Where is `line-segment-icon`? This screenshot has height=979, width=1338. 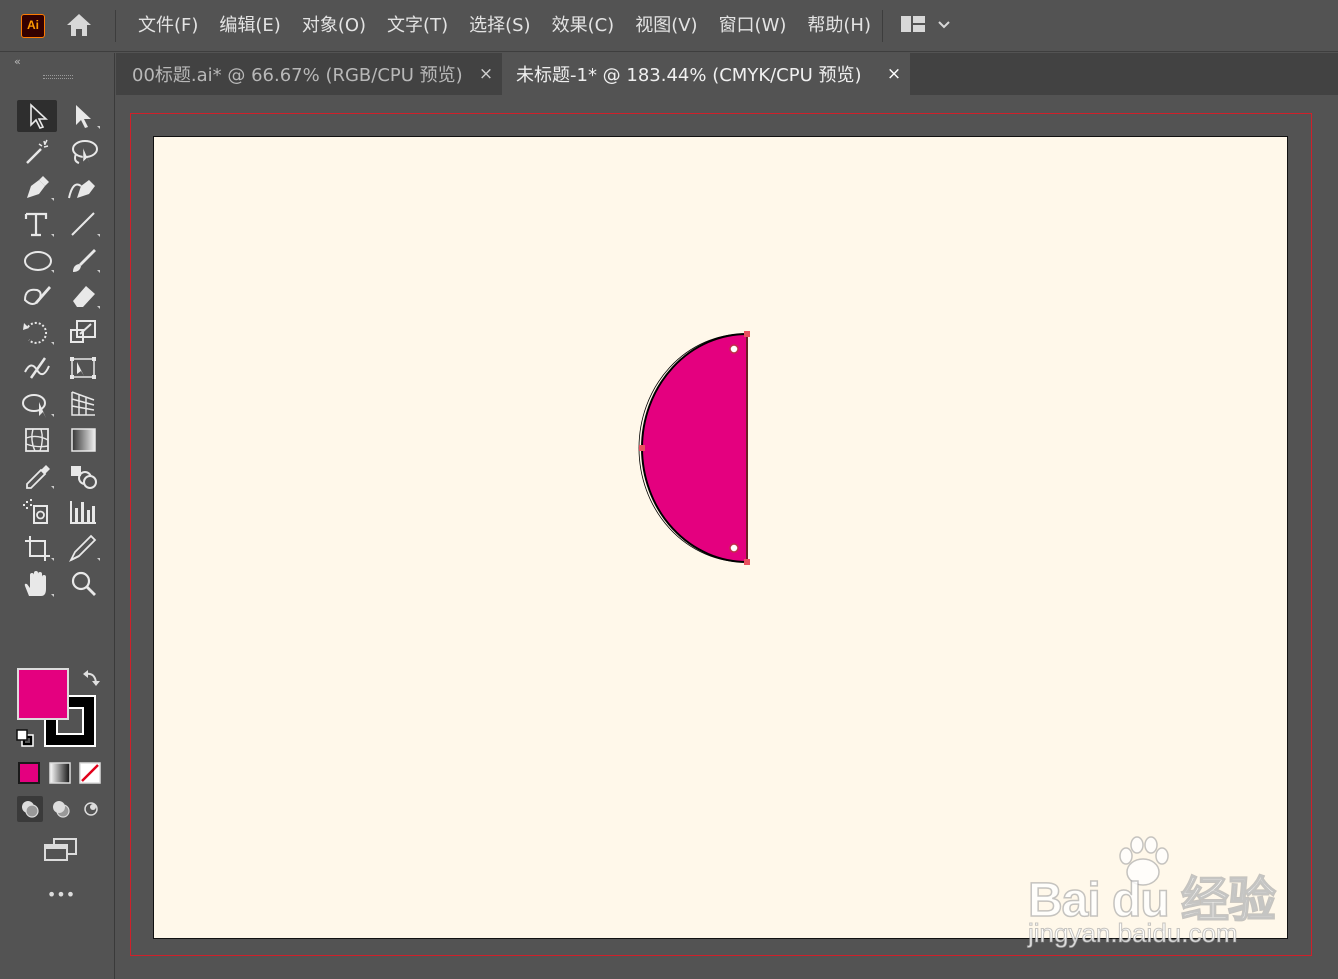 line-segment-icon is located at coordinates (85, 224).